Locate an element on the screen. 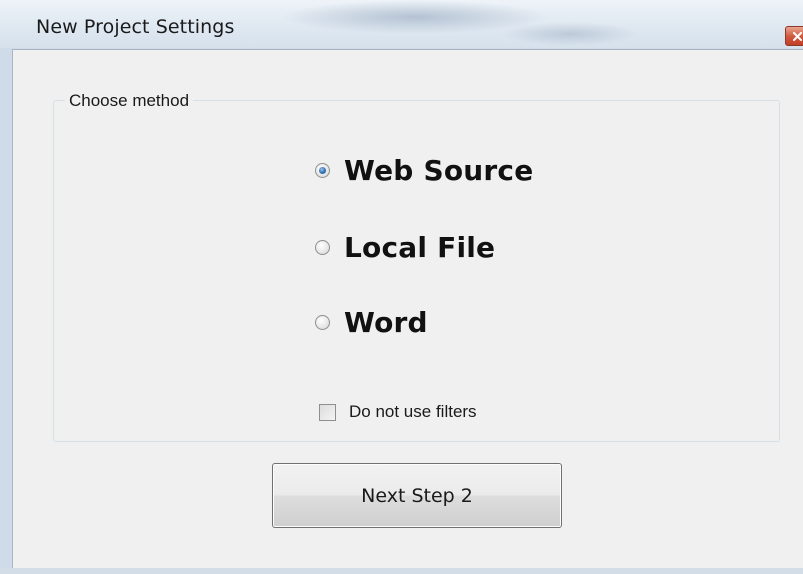 The width and height of the screenshot is (803, 574). radio-label: Web Source is located at coordinates (439, 170).